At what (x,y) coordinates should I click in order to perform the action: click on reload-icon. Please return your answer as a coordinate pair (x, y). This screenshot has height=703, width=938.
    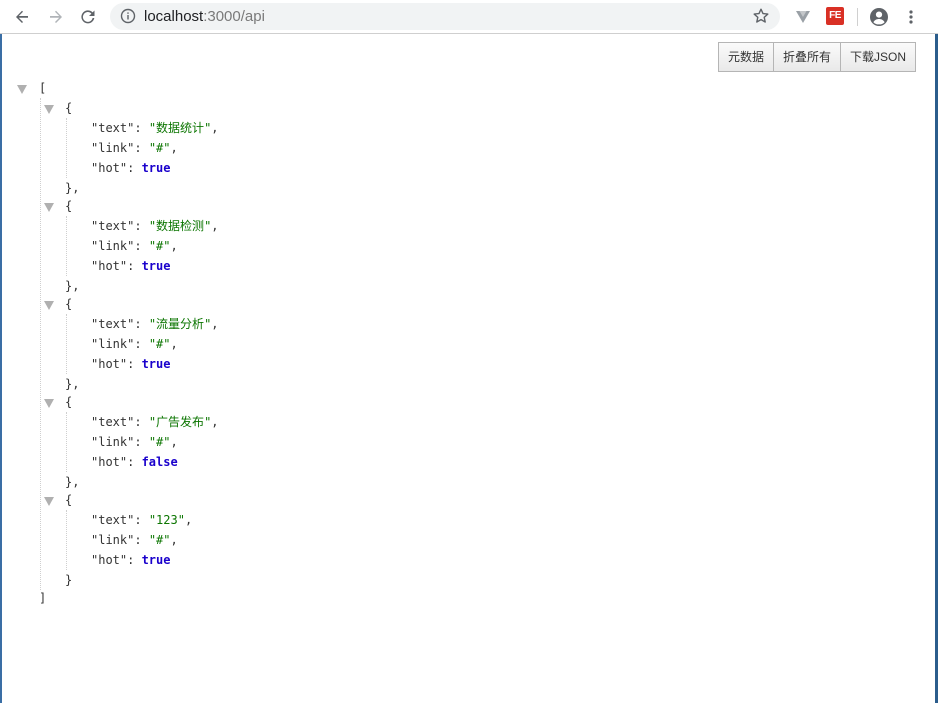
    Looking at the image, I should click on (88, 17).